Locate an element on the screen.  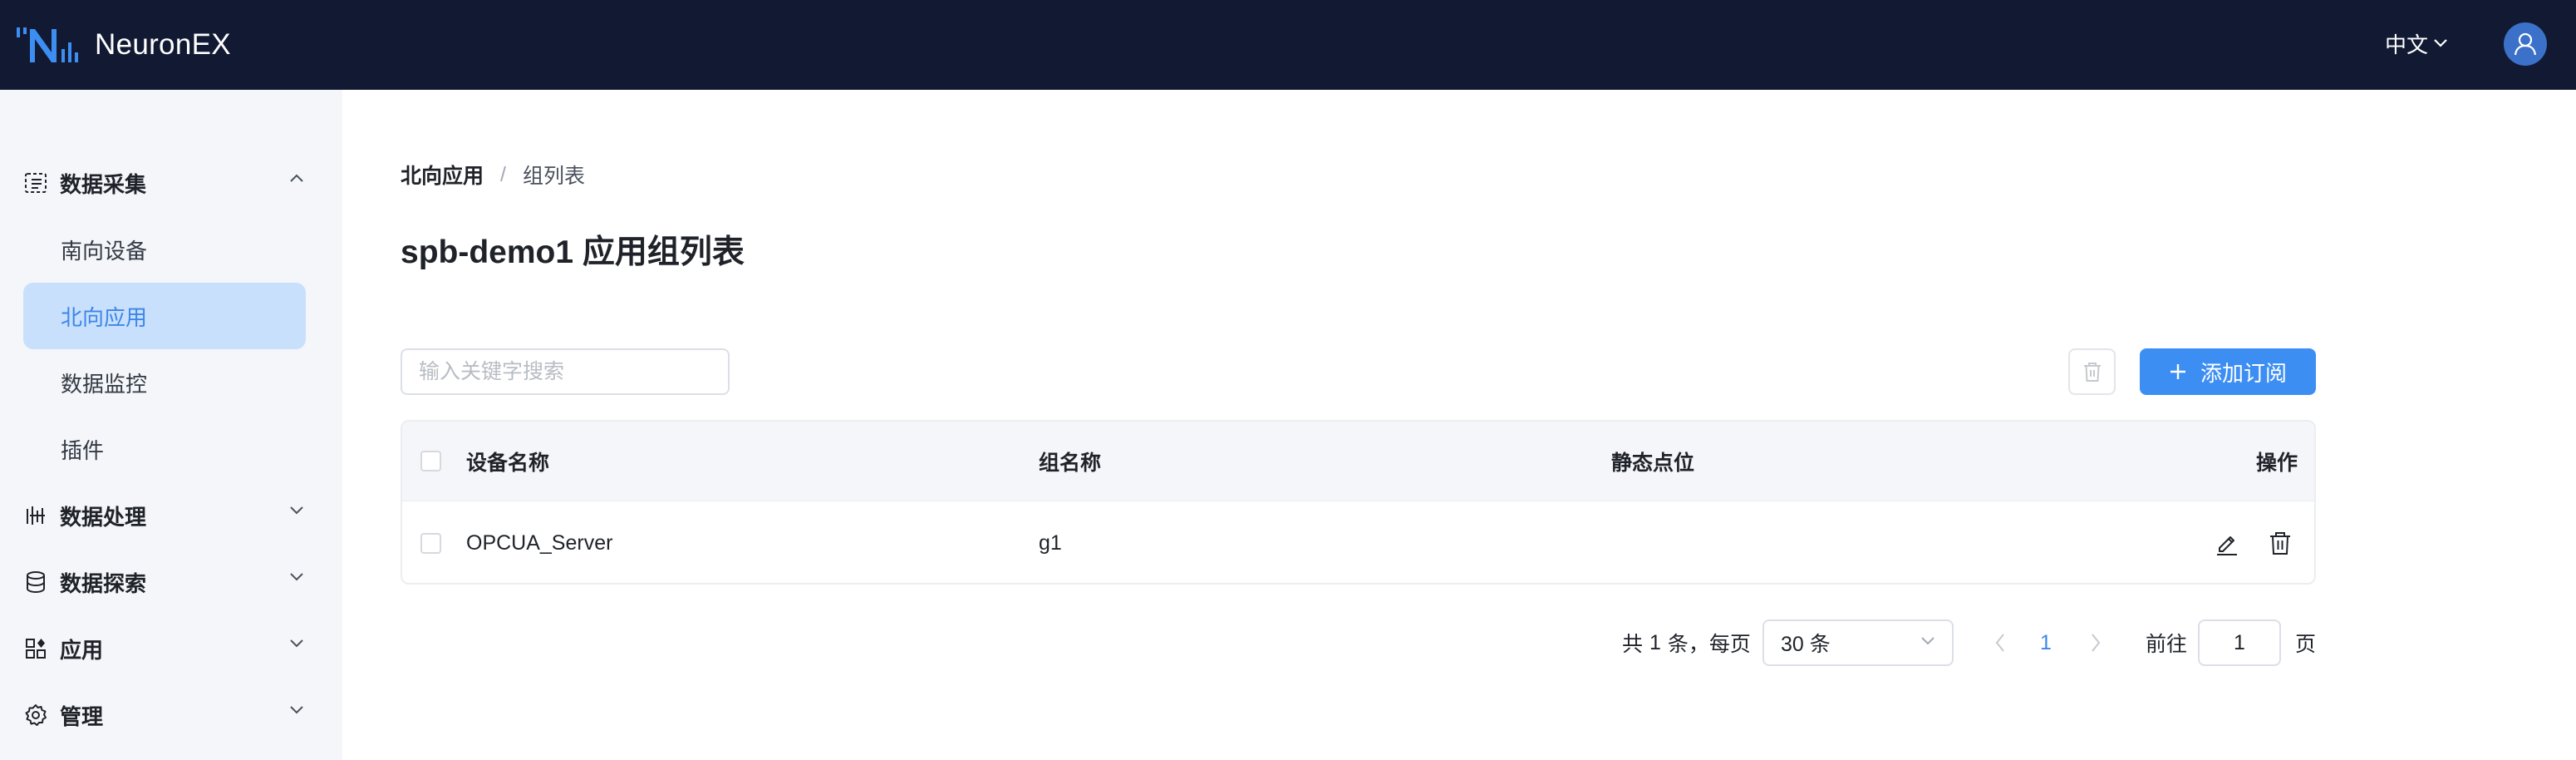
page-title: spb-demo1 应用组列表 is located at coordinates (573, 252).